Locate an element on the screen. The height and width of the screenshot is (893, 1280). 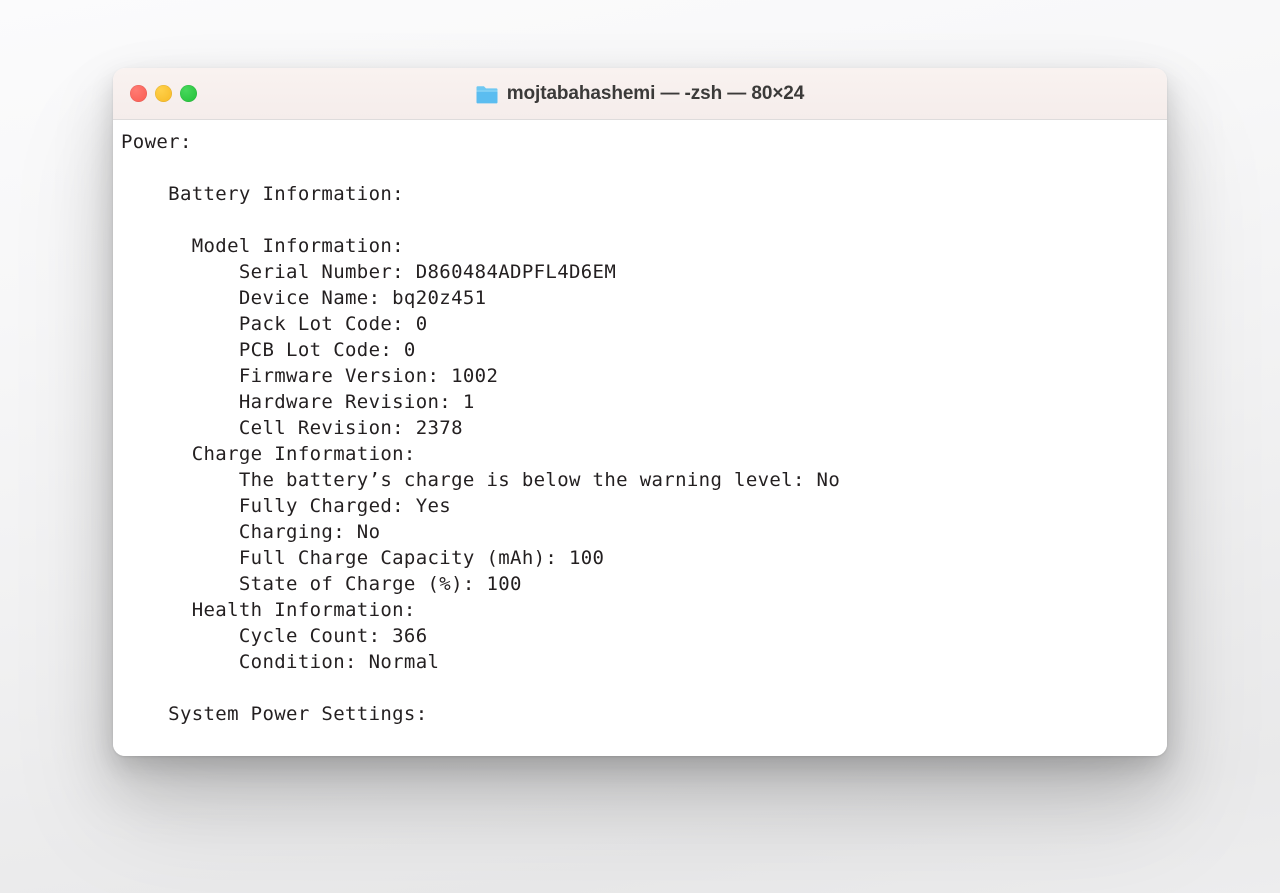
terminal-line: State of Charge (%): 100 is located at coordinates (321, 584).